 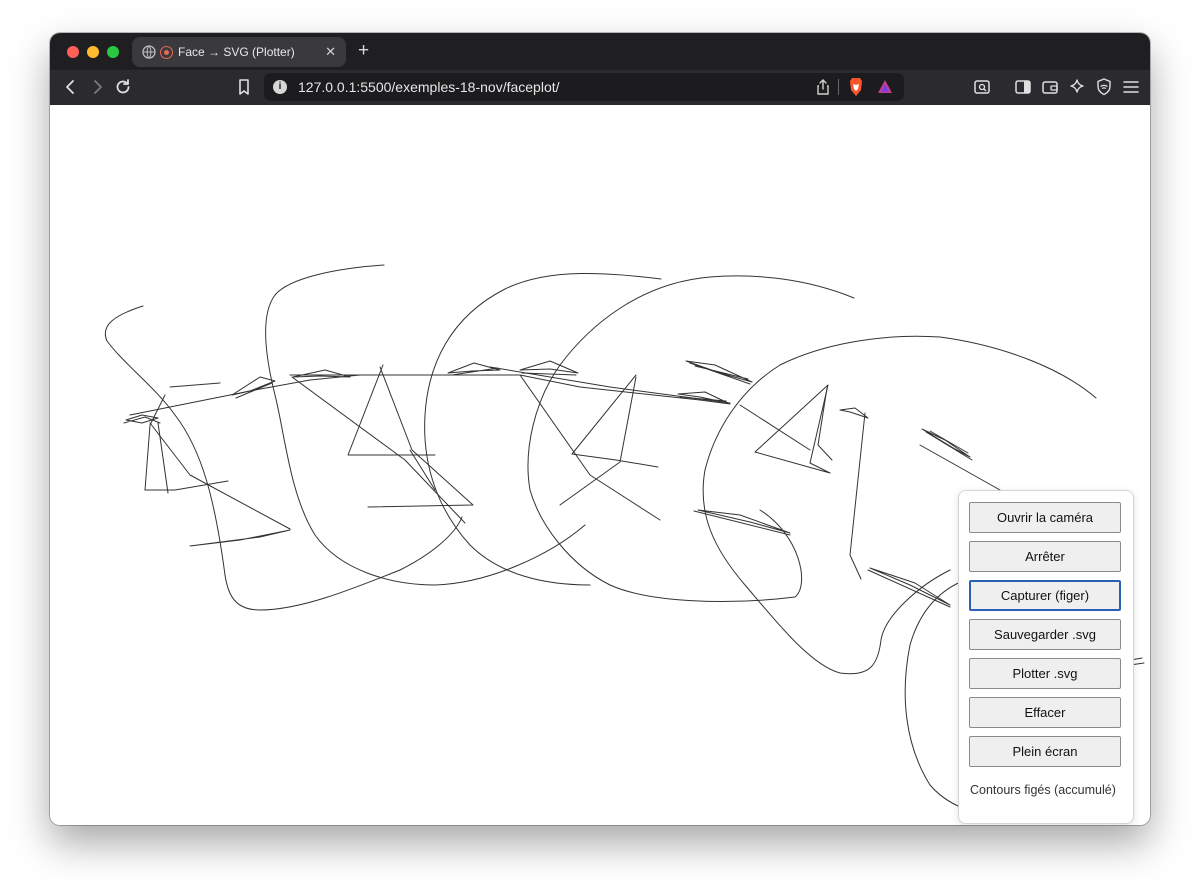 I want to click on open-camera-button: Ouvrir la caméra, so click(x=1045, y=517).